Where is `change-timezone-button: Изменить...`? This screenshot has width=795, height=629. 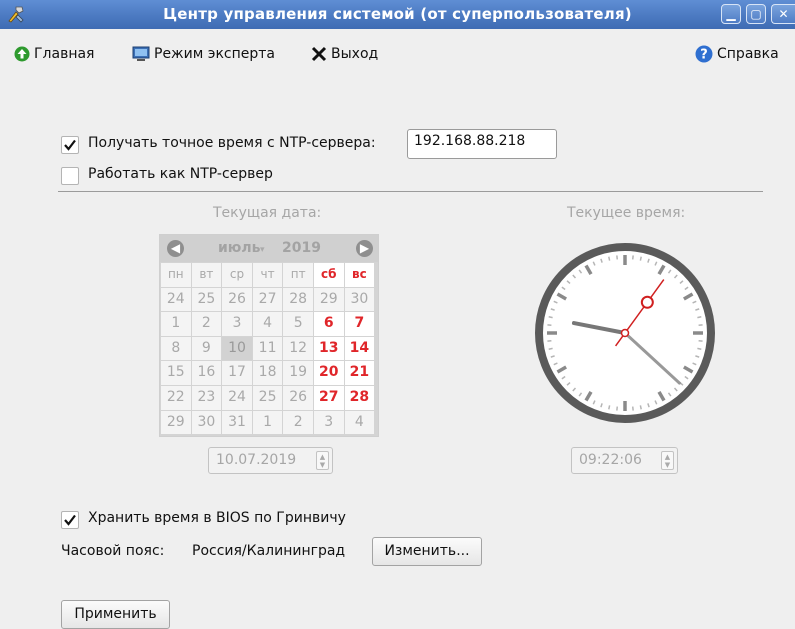
change-timezone-button: Изменить... is located at coordinates (427, 551).